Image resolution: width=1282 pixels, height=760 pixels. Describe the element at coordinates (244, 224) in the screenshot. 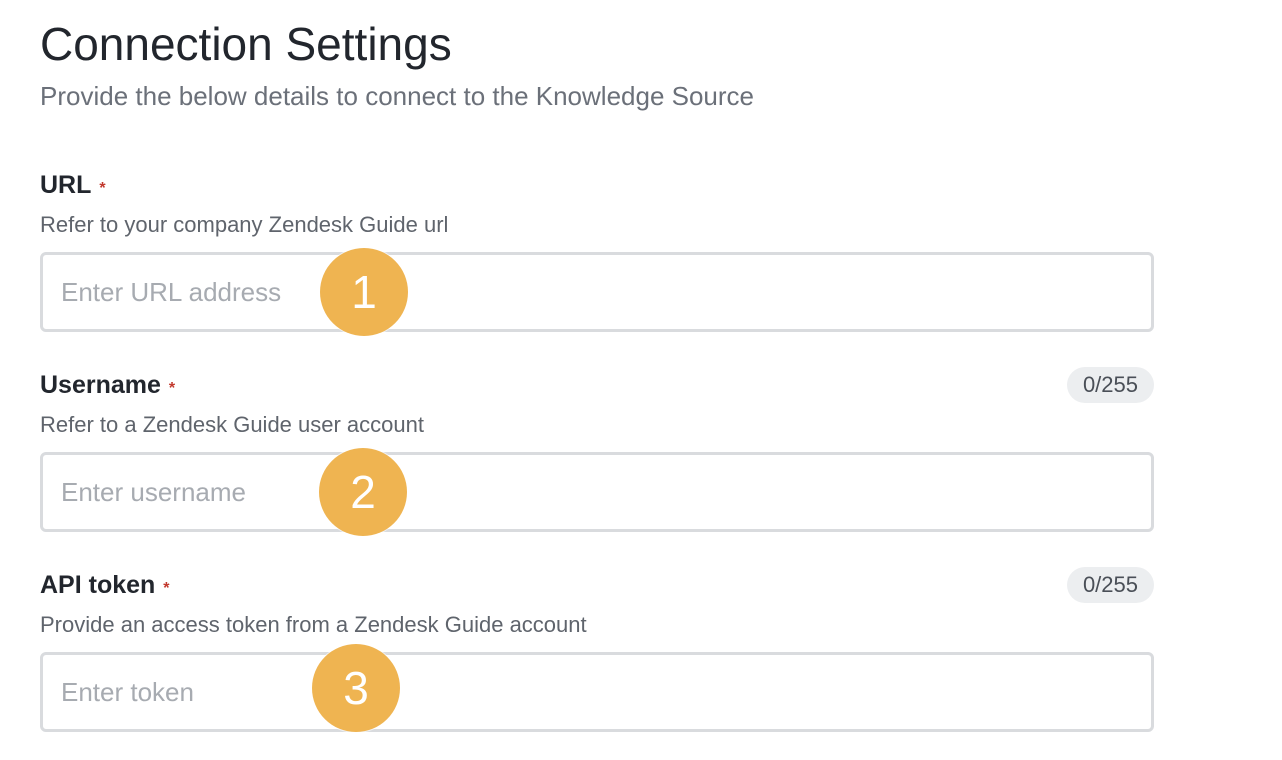

I see `url-help-text: Refer to your company Zendesk Guide url` at that location.